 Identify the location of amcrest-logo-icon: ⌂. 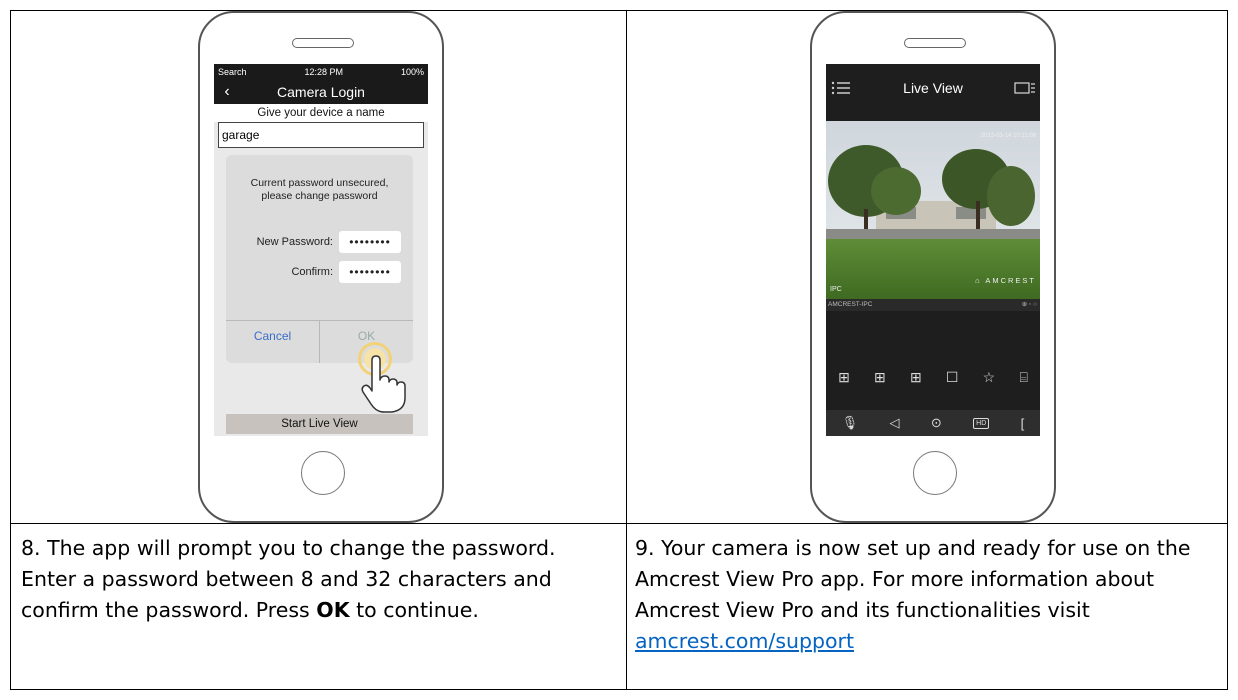
(978, 280).